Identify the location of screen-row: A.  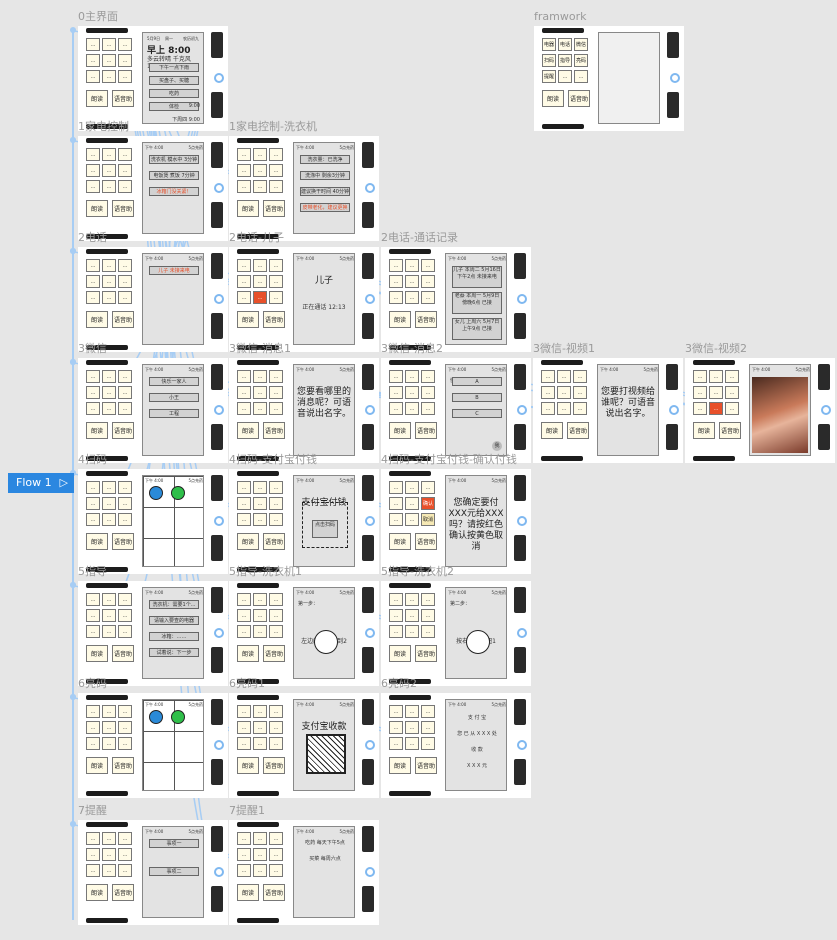
(477, 381).